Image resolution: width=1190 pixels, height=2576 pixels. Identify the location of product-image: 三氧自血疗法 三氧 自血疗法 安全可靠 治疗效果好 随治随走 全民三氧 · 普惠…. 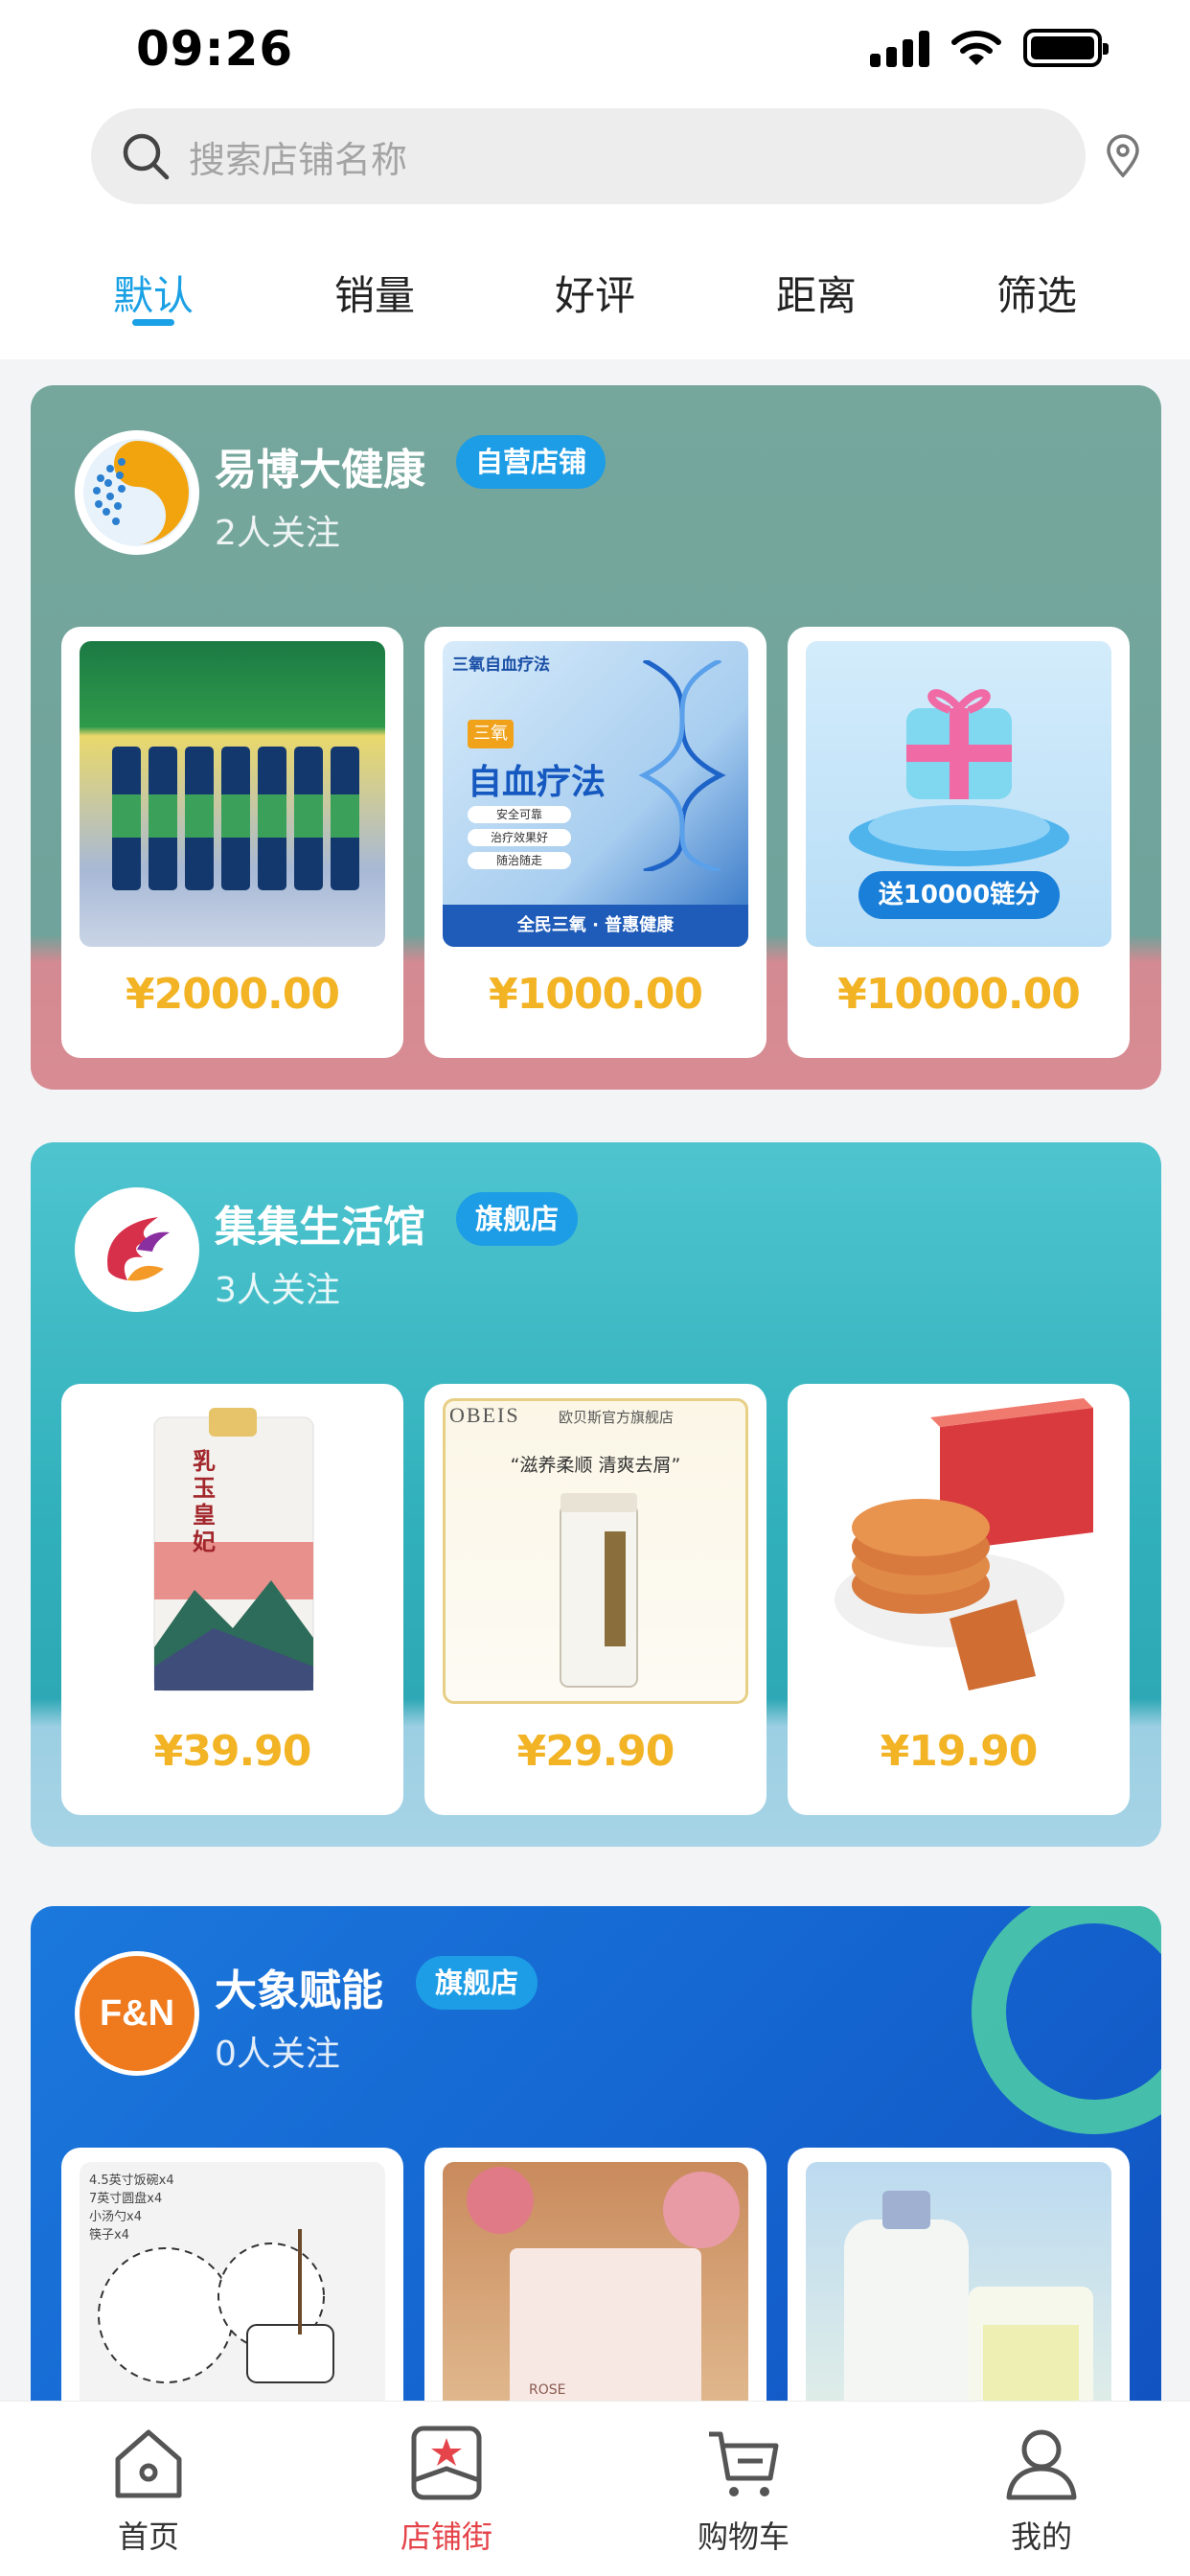
(595, 794).